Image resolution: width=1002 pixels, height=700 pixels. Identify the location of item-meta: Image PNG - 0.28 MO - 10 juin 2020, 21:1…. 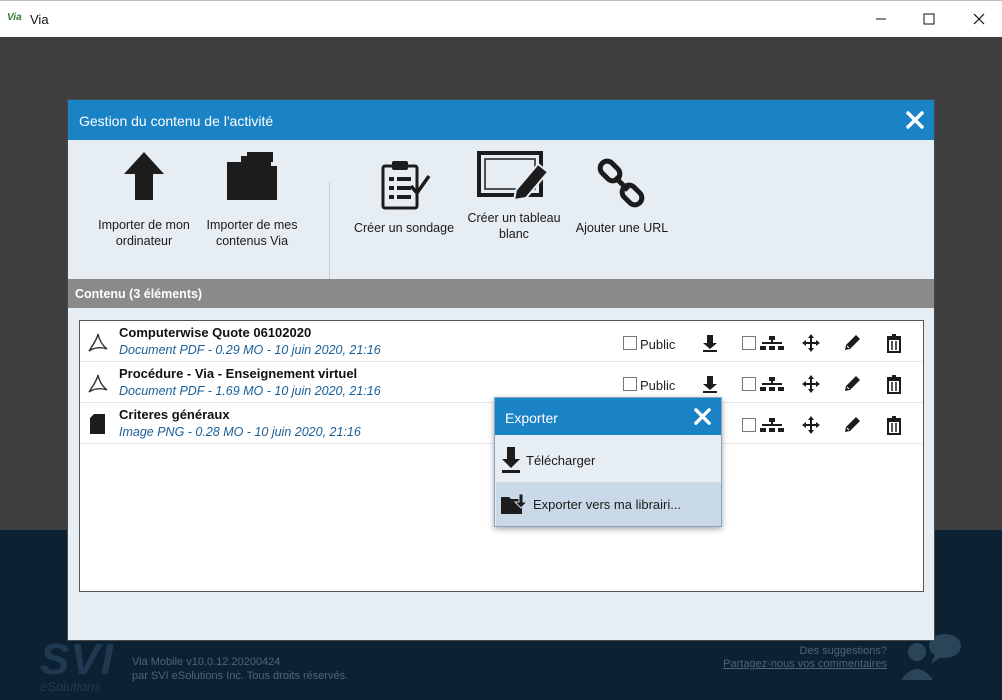
(240, 432).